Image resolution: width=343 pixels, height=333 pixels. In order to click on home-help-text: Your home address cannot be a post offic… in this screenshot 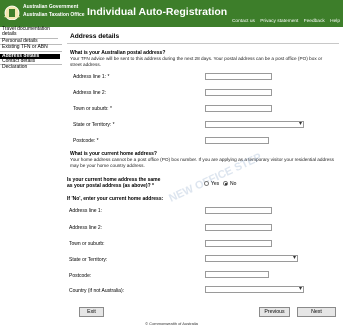, I will do `click(202, 162)`.